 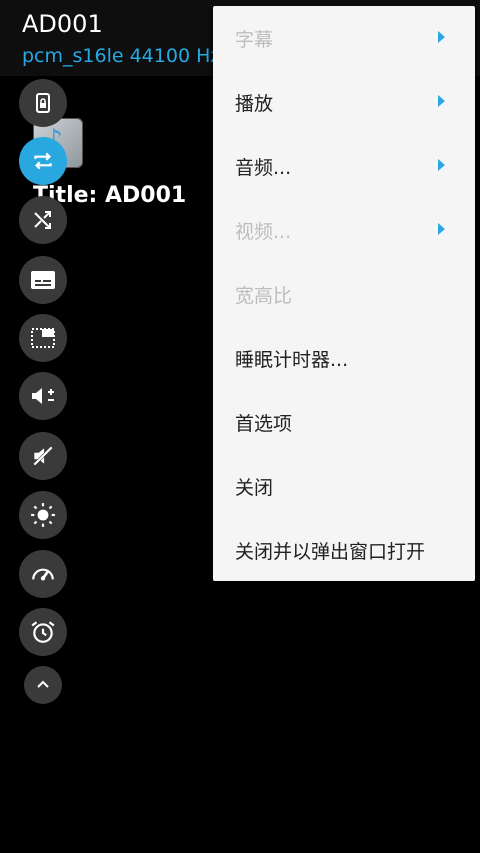 I want to click on shuffle-button, so click(x=43, y=220).